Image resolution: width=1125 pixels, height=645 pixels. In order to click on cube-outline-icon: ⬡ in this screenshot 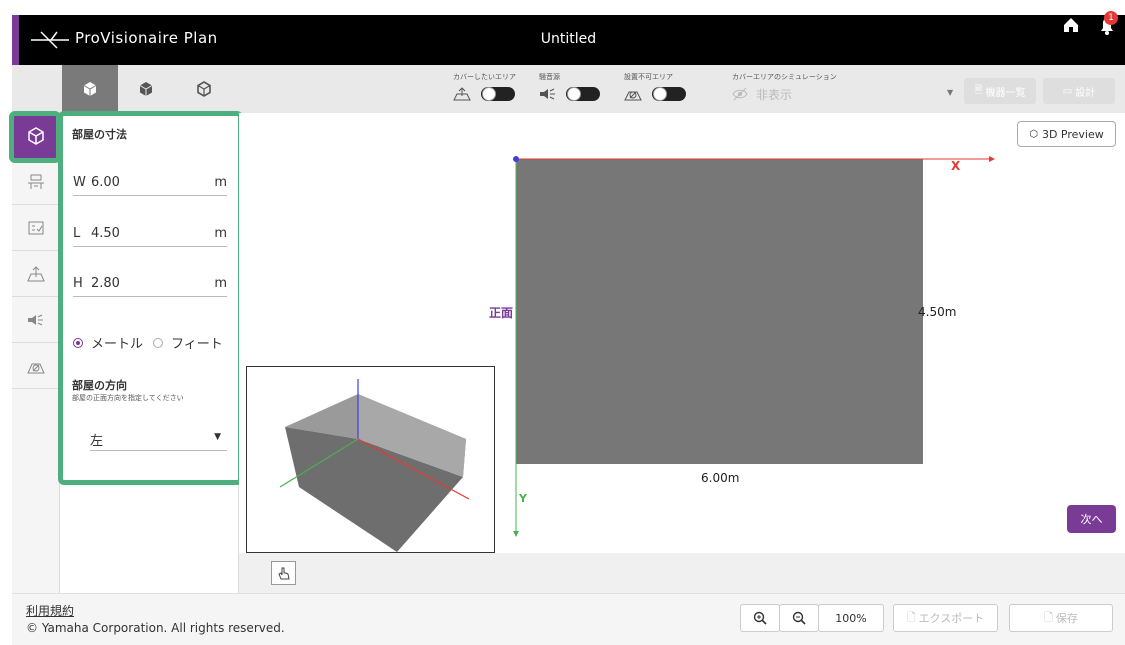, I will do `click(1033, 134)`.